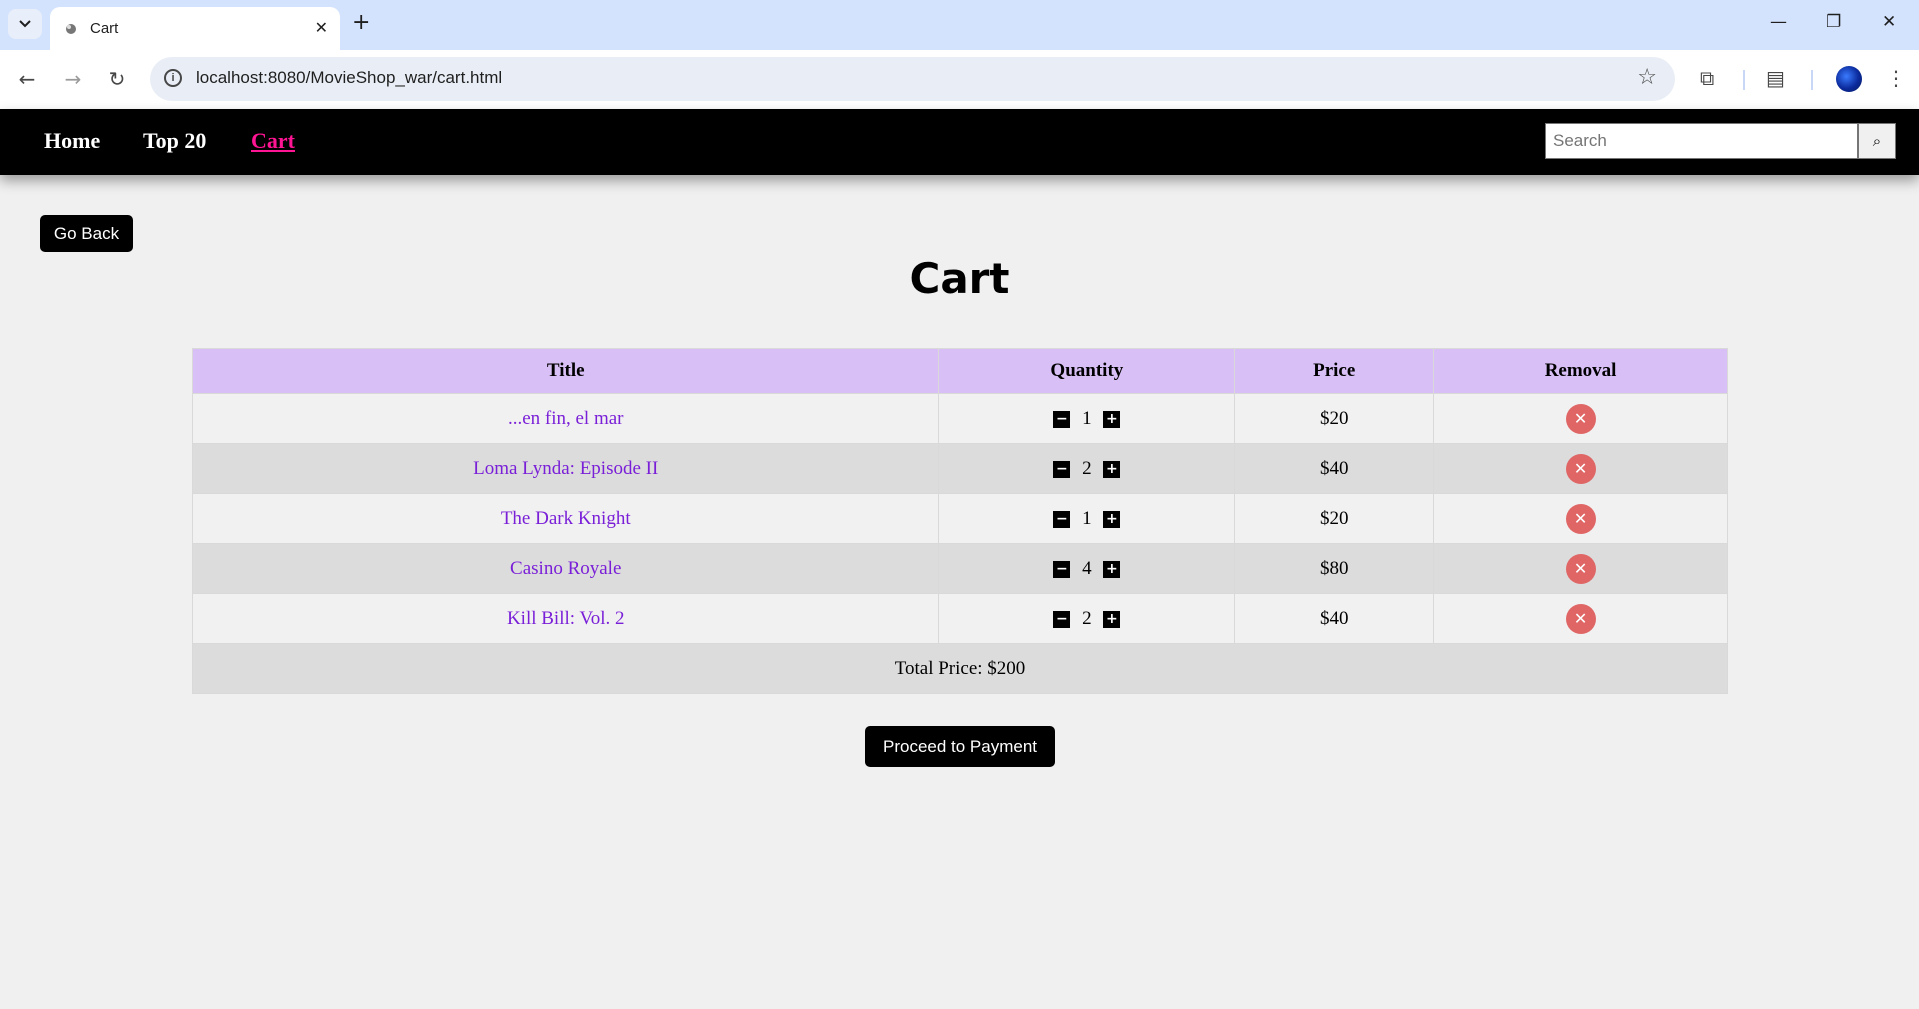 The width and height of the screenshot is (1919, 1009). Describe the element at coordinates (71, 29) in the screenshot. I see `page-favicon-icon` at that location.